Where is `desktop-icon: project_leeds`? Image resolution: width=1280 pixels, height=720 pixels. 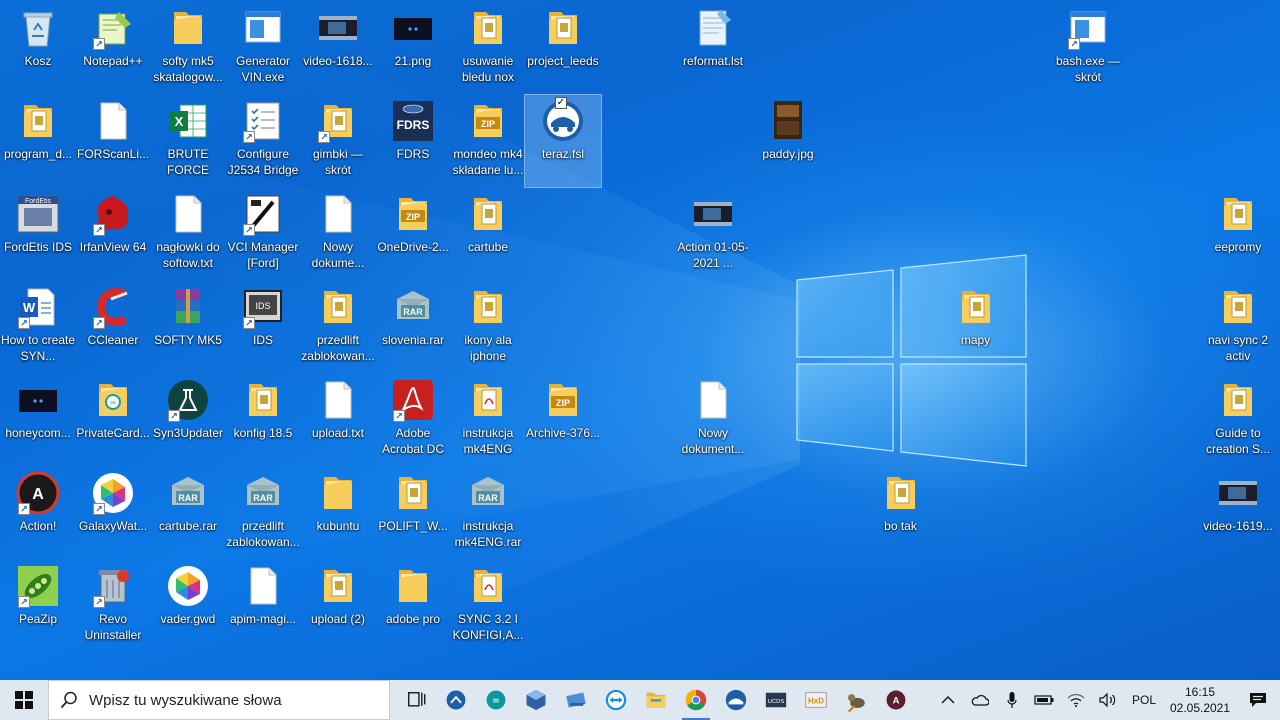
desktop-icon: project_leeds is located at coordinates (563, 48).